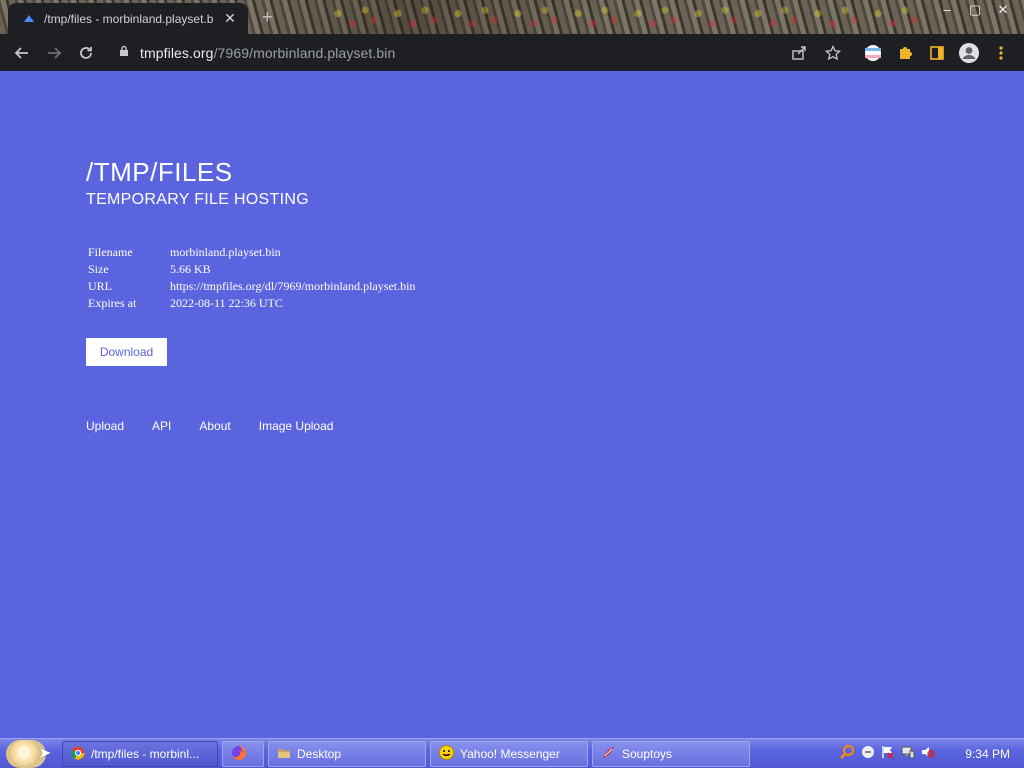 This screenshot has width=1024, height=768. I want to click on url-label: URL, so click(100, 286).